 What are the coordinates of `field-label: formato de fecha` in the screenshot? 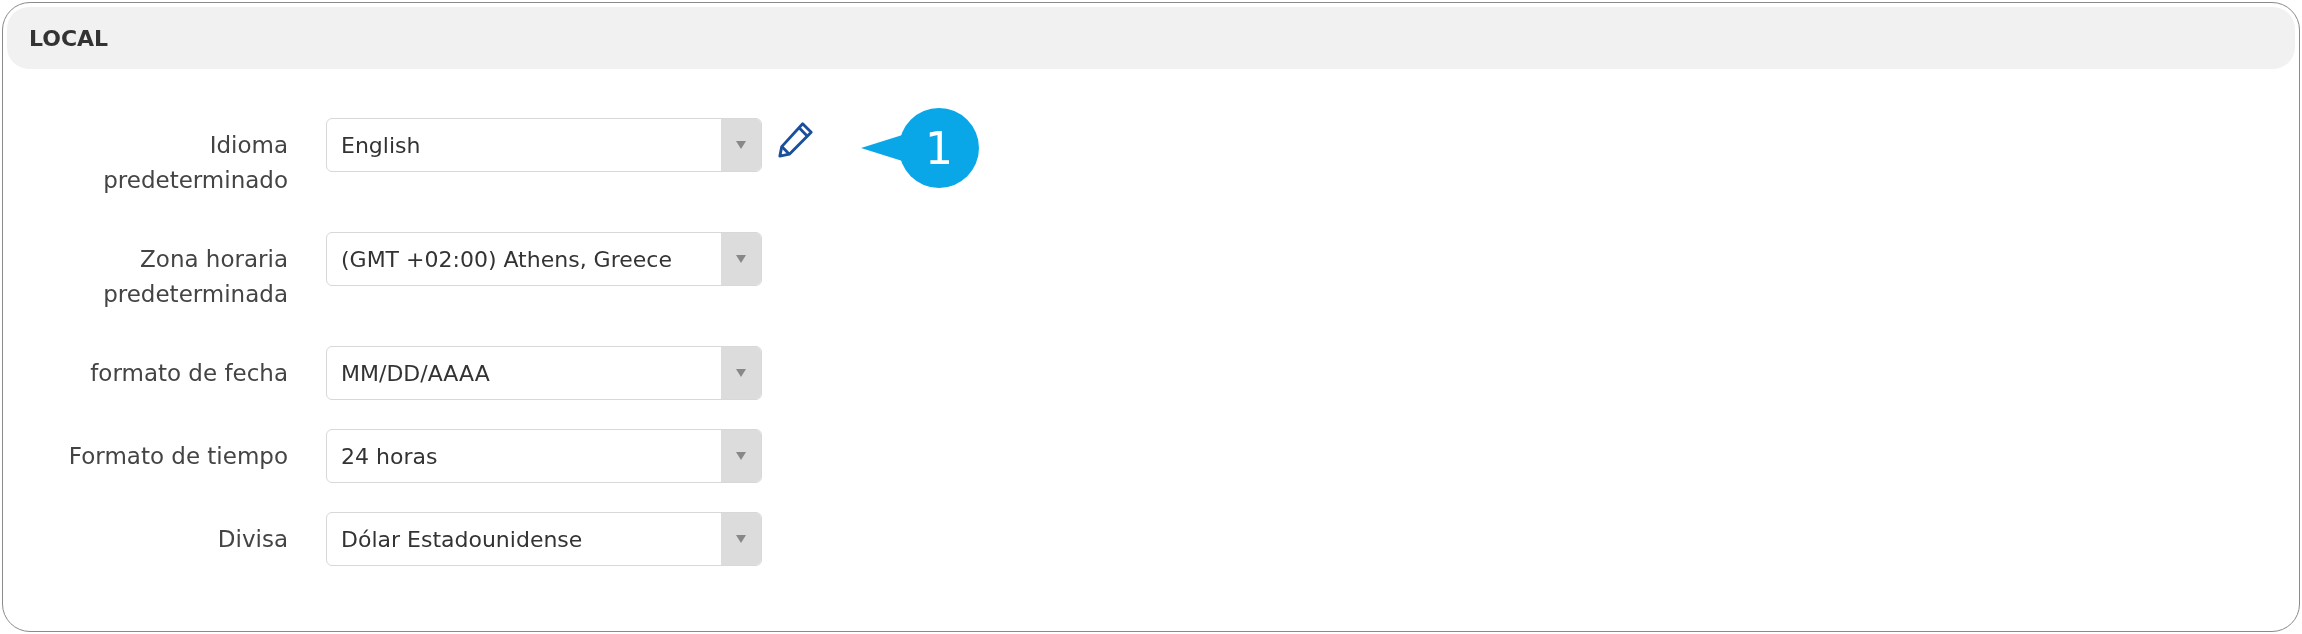 It's located at (188, 373).